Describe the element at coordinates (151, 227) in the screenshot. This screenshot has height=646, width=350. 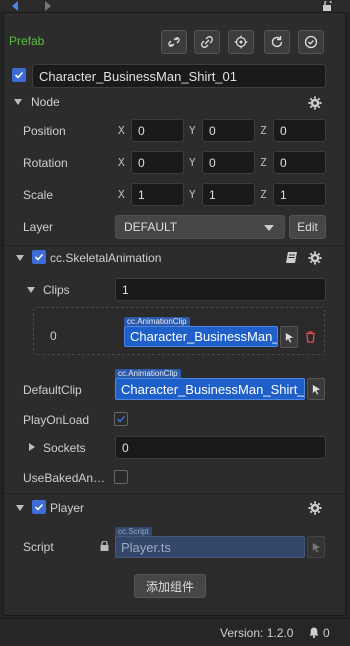
I see `layer-select-value: DEFAULT` at that location.